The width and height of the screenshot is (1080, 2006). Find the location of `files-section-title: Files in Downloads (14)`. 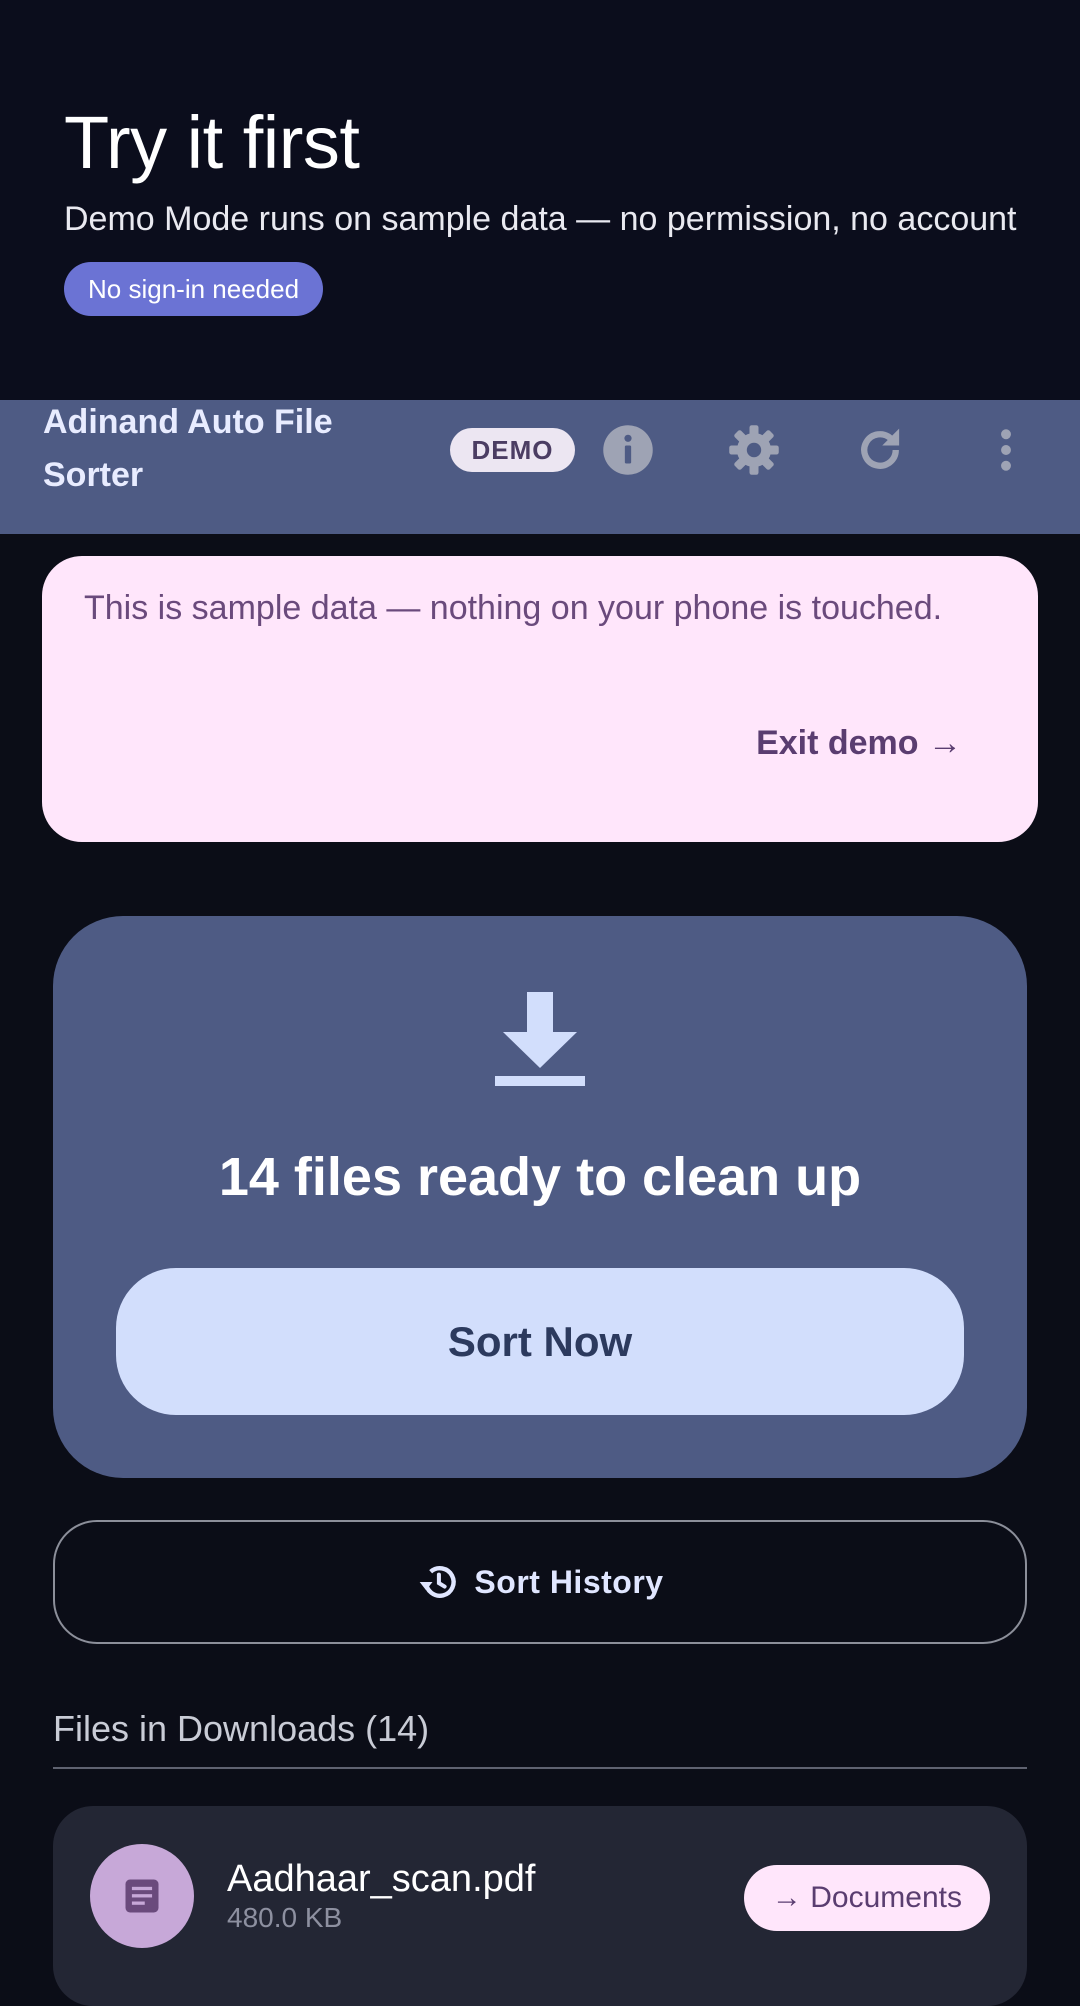

files-section-title: Files in Downloads (14) is located at coordinates (241, 1728).